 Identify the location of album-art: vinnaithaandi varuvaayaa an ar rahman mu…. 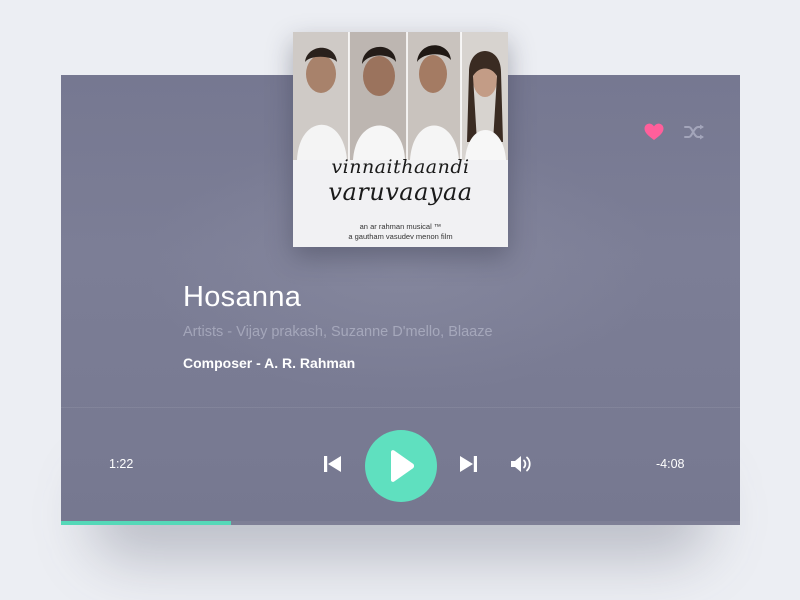
(400, 139).